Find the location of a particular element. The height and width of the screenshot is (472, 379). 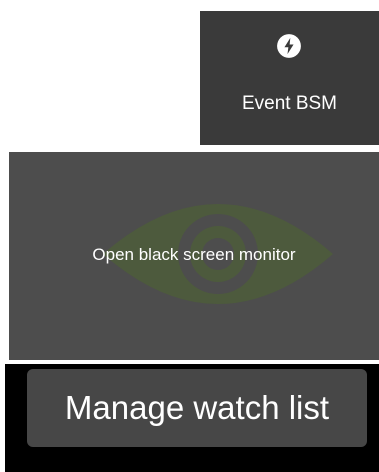

manage-watch-list-button: Manage watch list is located at coordinates (197, 408).